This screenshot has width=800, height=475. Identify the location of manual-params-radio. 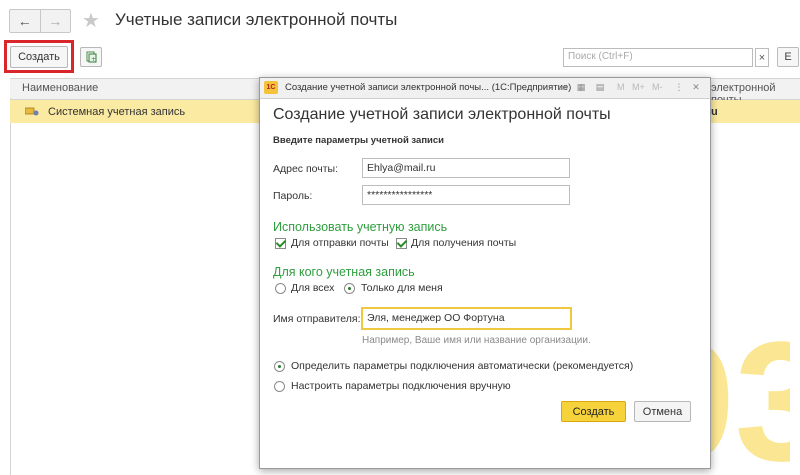
(279, 386).